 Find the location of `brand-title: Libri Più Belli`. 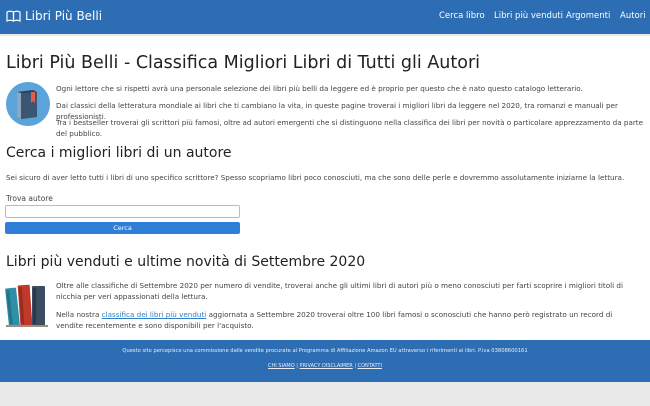

brand-title: Libri Più Belli is located at coordinates (64, 16).